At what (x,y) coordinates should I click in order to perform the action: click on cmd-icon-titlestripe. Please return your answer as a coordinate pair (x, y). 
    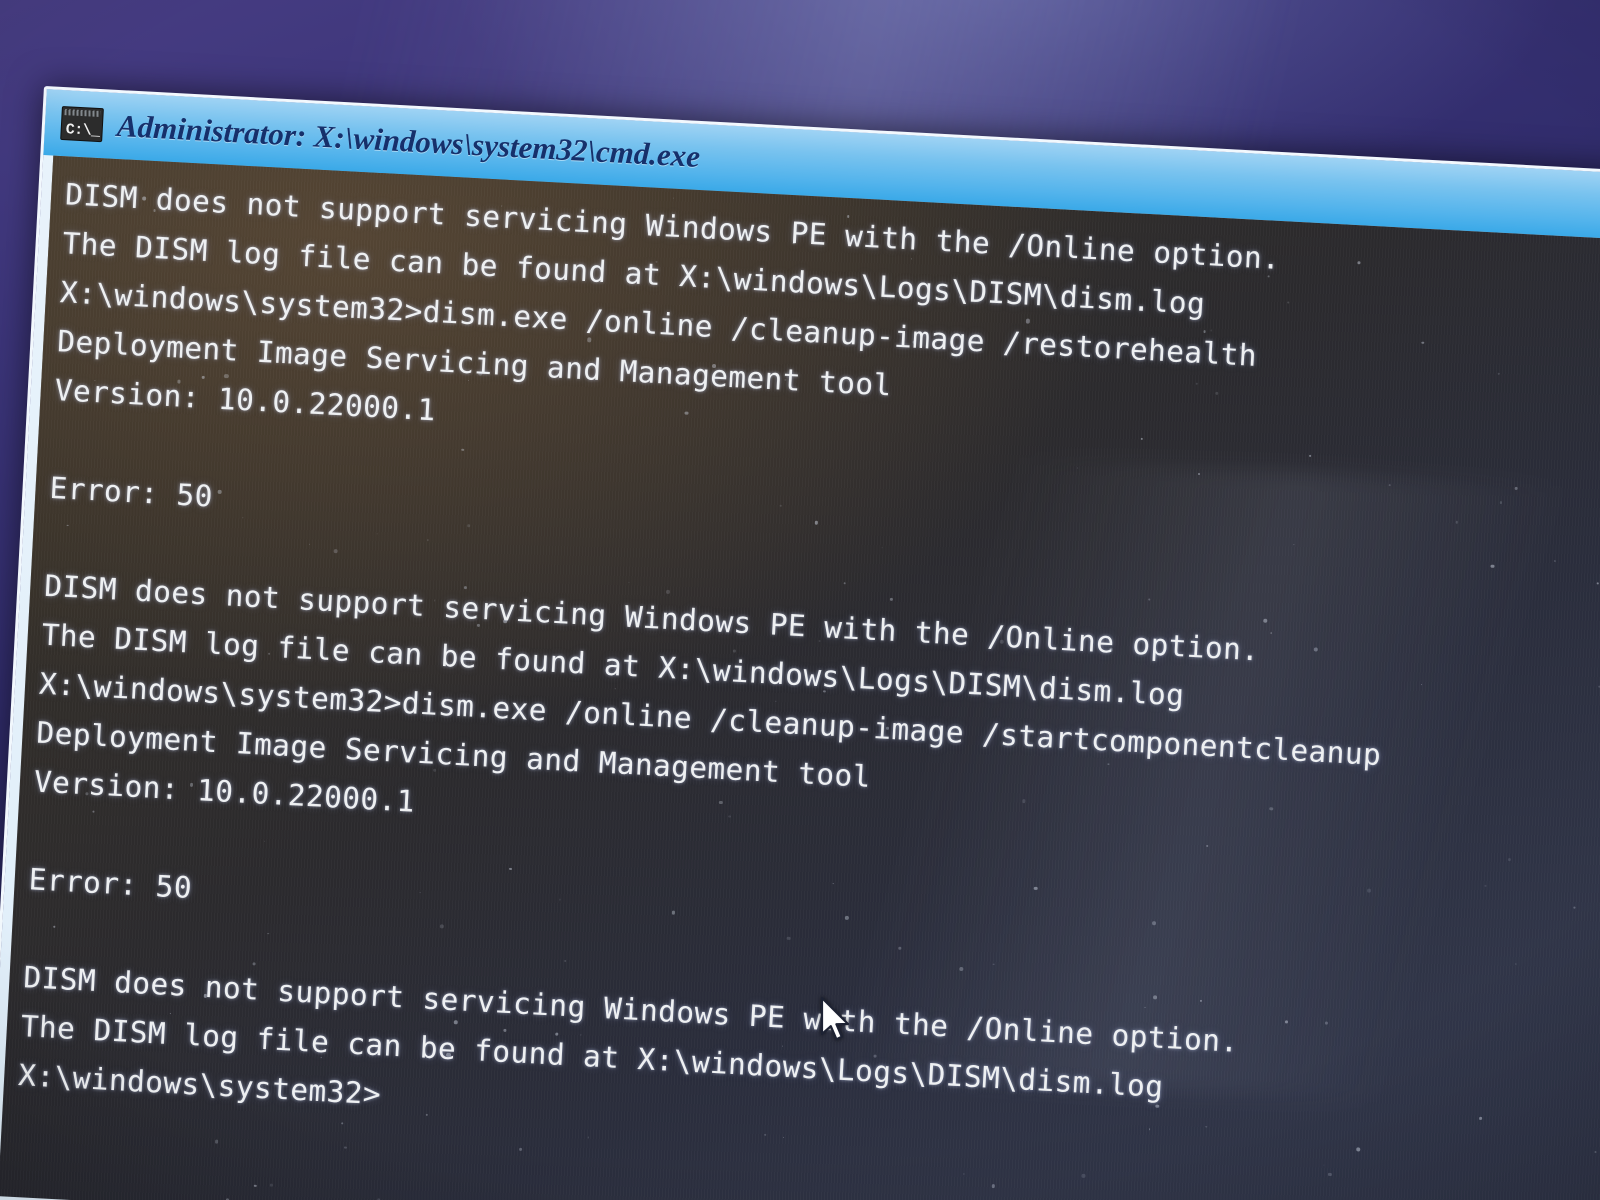
    Looking at the image, I should click on (82, 113).